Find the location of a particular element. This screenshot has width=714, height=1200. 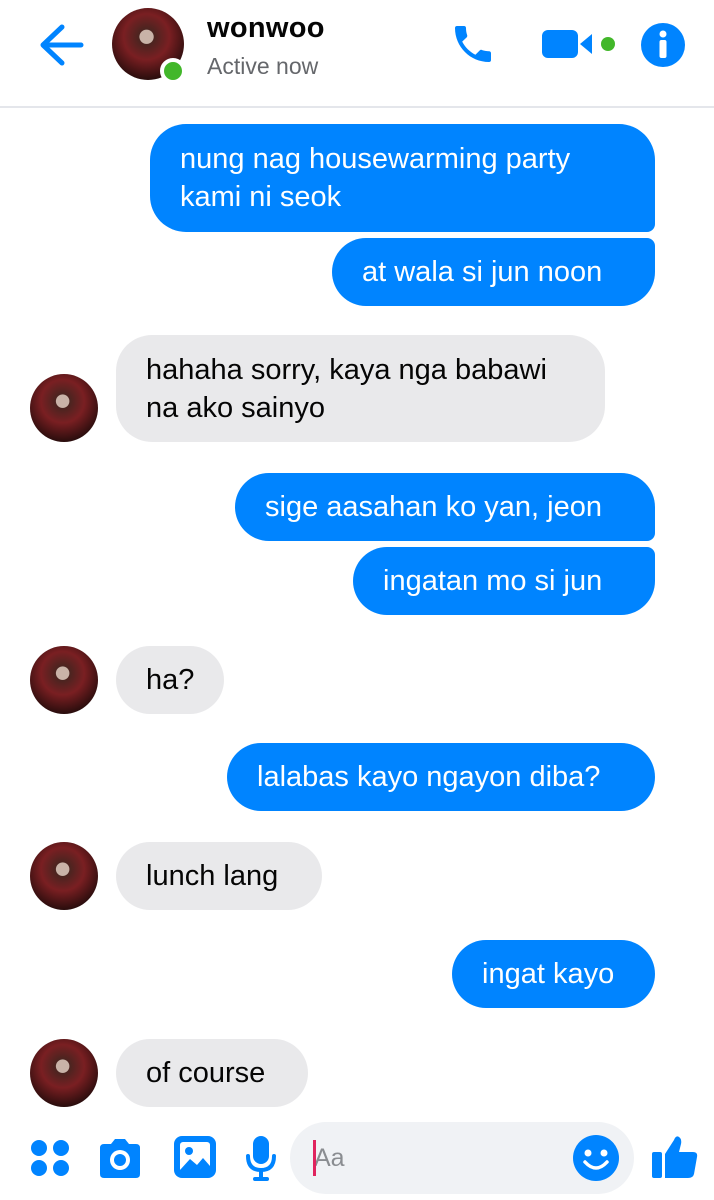

video-camera-icon is located at coordinates (580, 44).